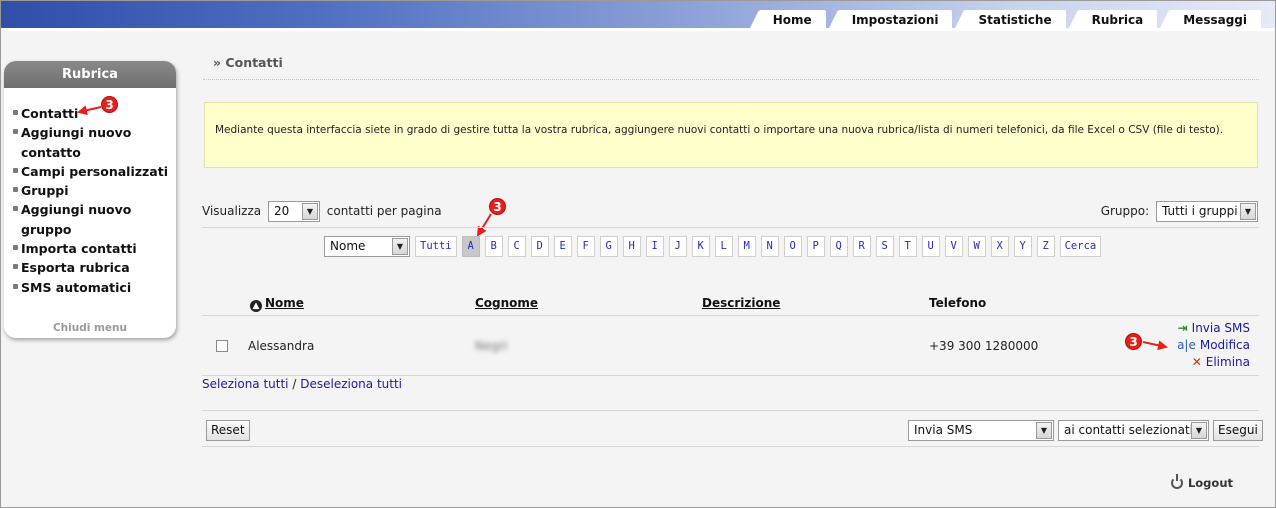  I want to click on group-label: Gruppo:, so click(1125, 211).